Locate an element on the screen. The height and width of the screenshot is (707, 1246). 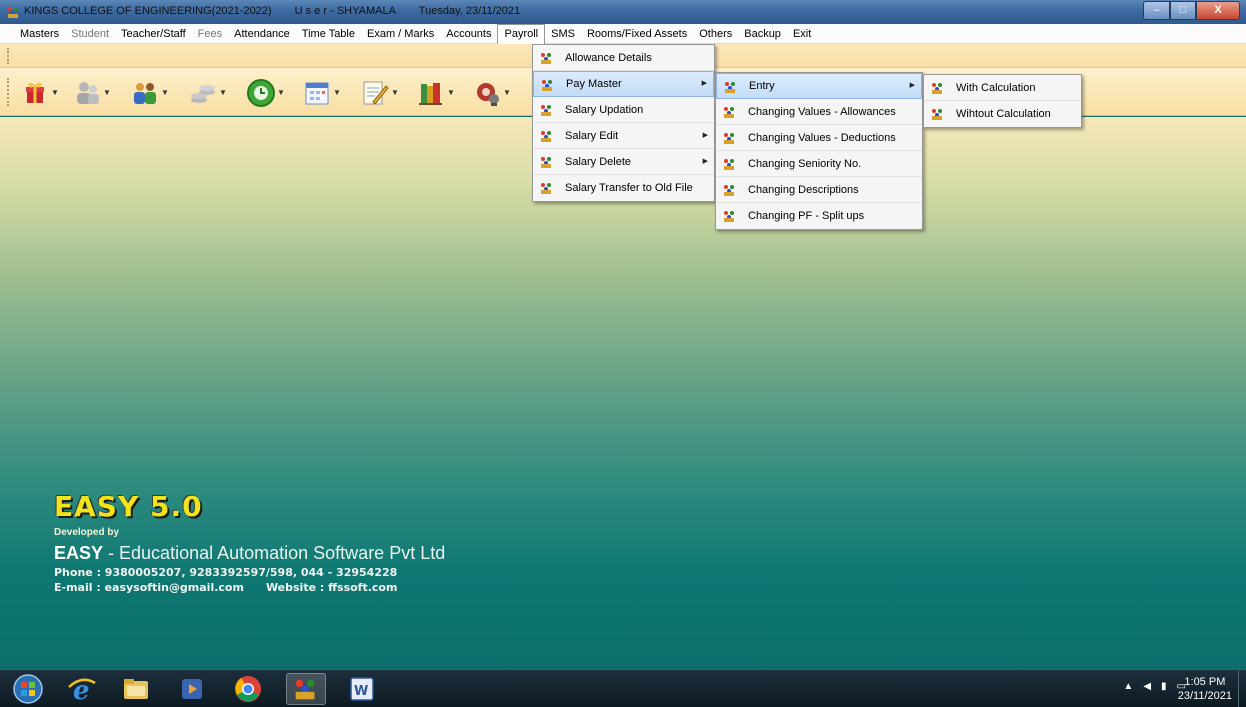
clock-time: 1:05 PM is located at coordinates (1205, 682).